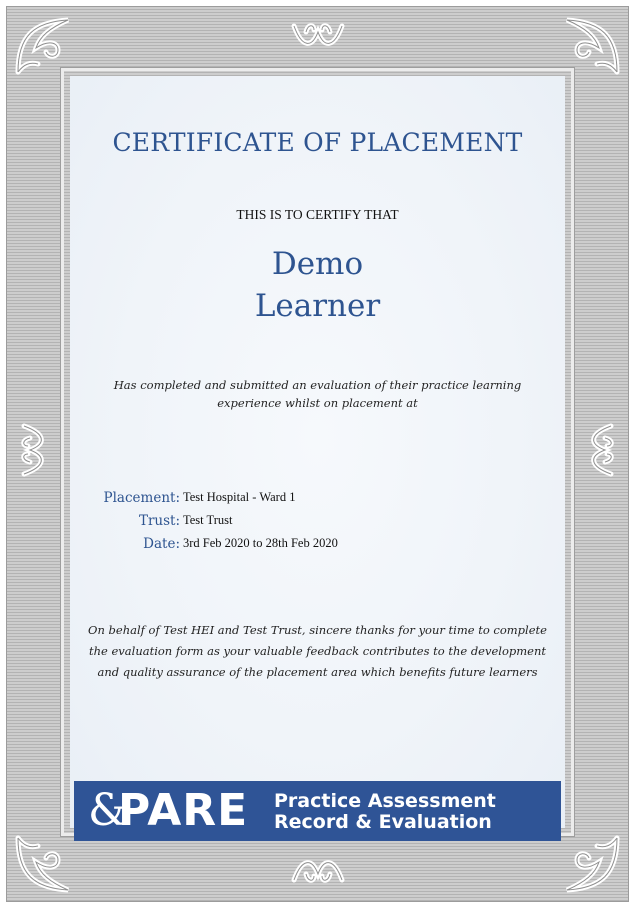  What do you see at coordinates (602, 450) in the screenshot?
I see `scroll-ornament-right` at bounding box center [602, 450].